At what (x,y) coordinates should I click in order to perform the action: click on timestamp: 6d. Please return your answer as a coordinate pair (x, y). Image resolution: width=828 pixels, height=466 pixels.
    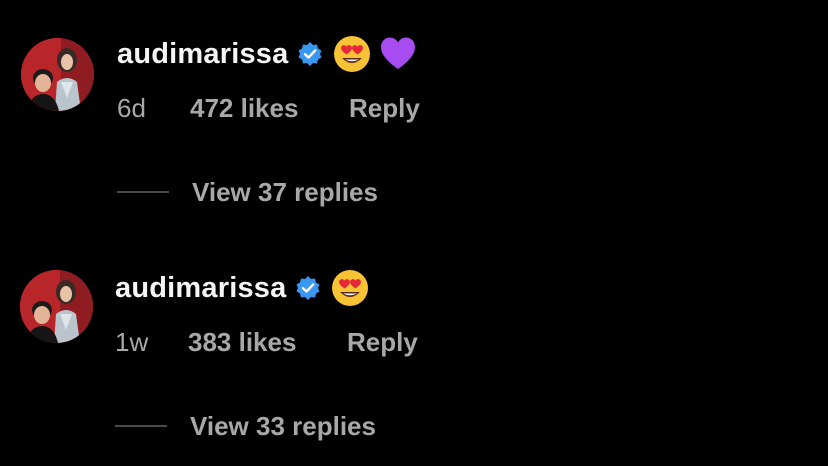
    Looking at the image, I should click on (131, 107).